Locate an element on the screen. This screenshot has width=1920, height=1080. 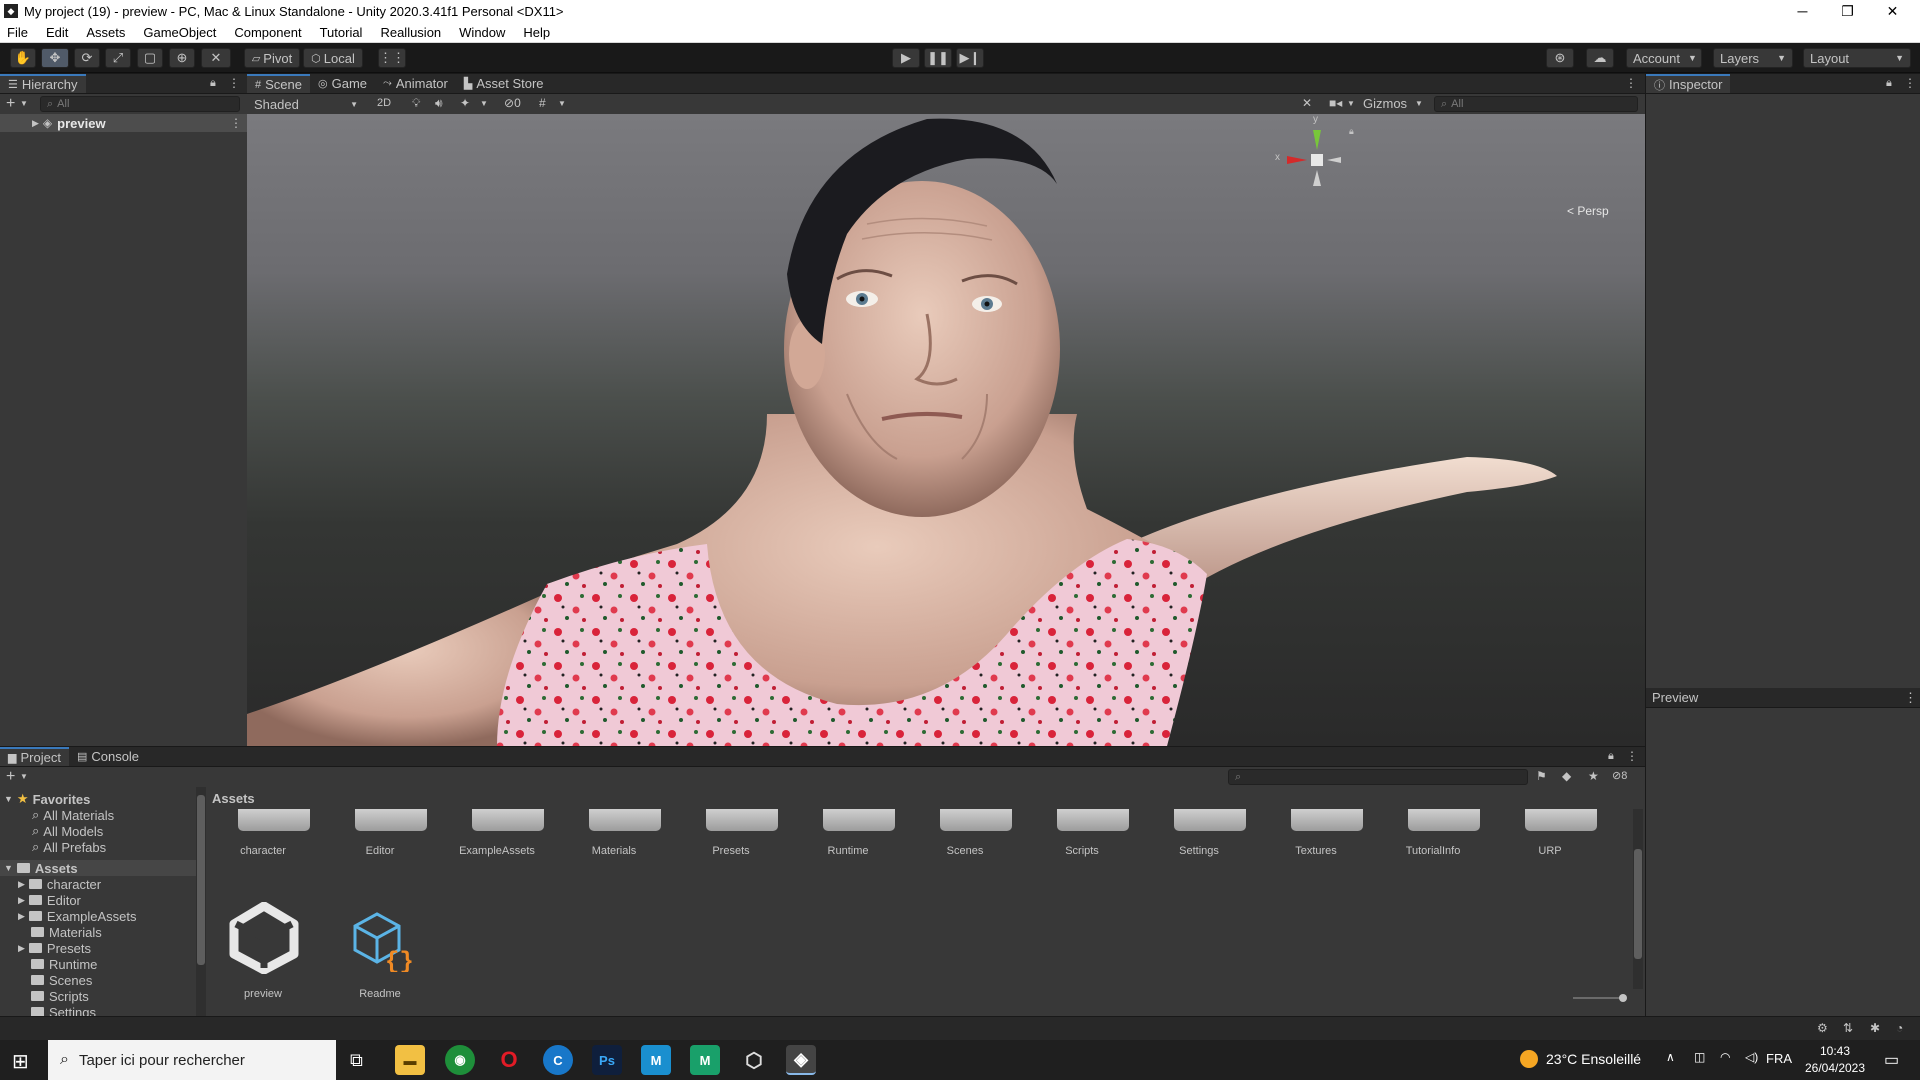
effects-toggle-icon: ✦ is located at coordinates (465, 103).